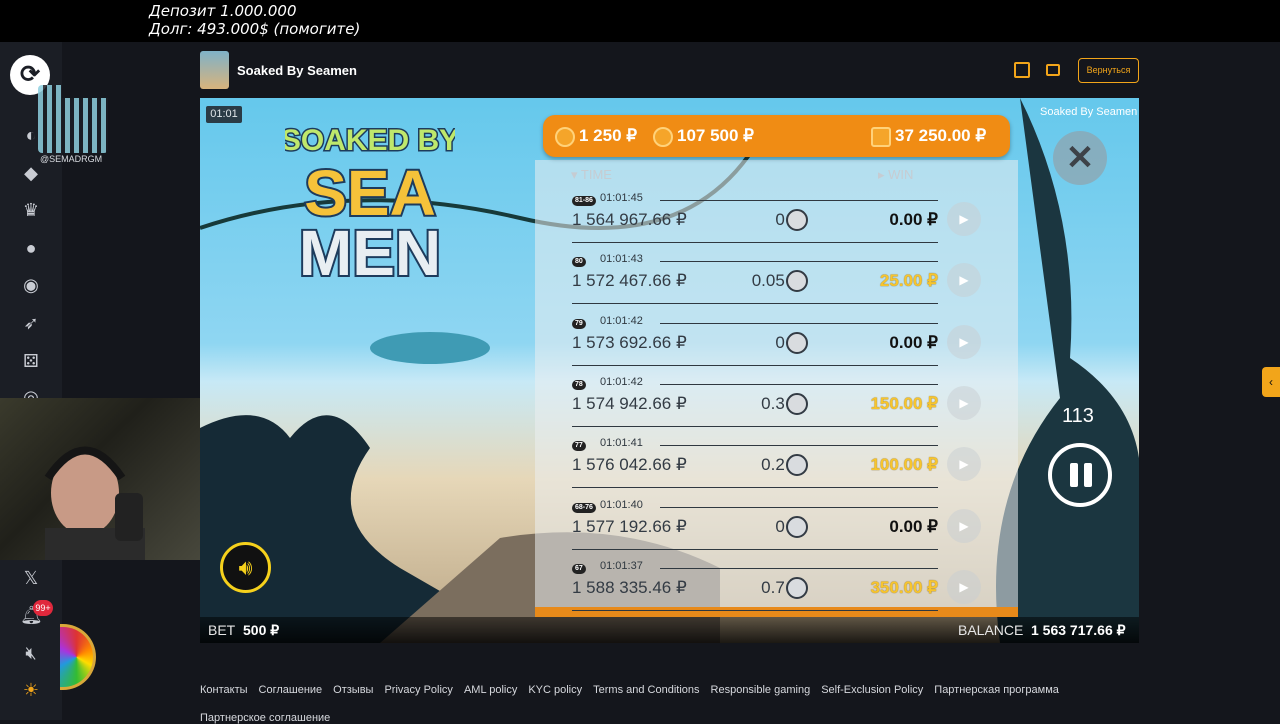  What do you see at coordinates (1080, 158) in the screenshot?
I see `close-history-button: ✕` at bounding box center [1080, 158].